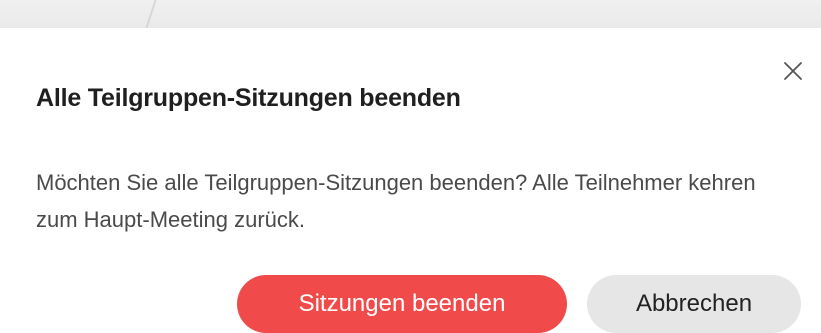 Image resolution: width=821 pixels, height=333 pixels. I want to click on end-sessions-button: Sitzungen beenden, so click(402, 304).